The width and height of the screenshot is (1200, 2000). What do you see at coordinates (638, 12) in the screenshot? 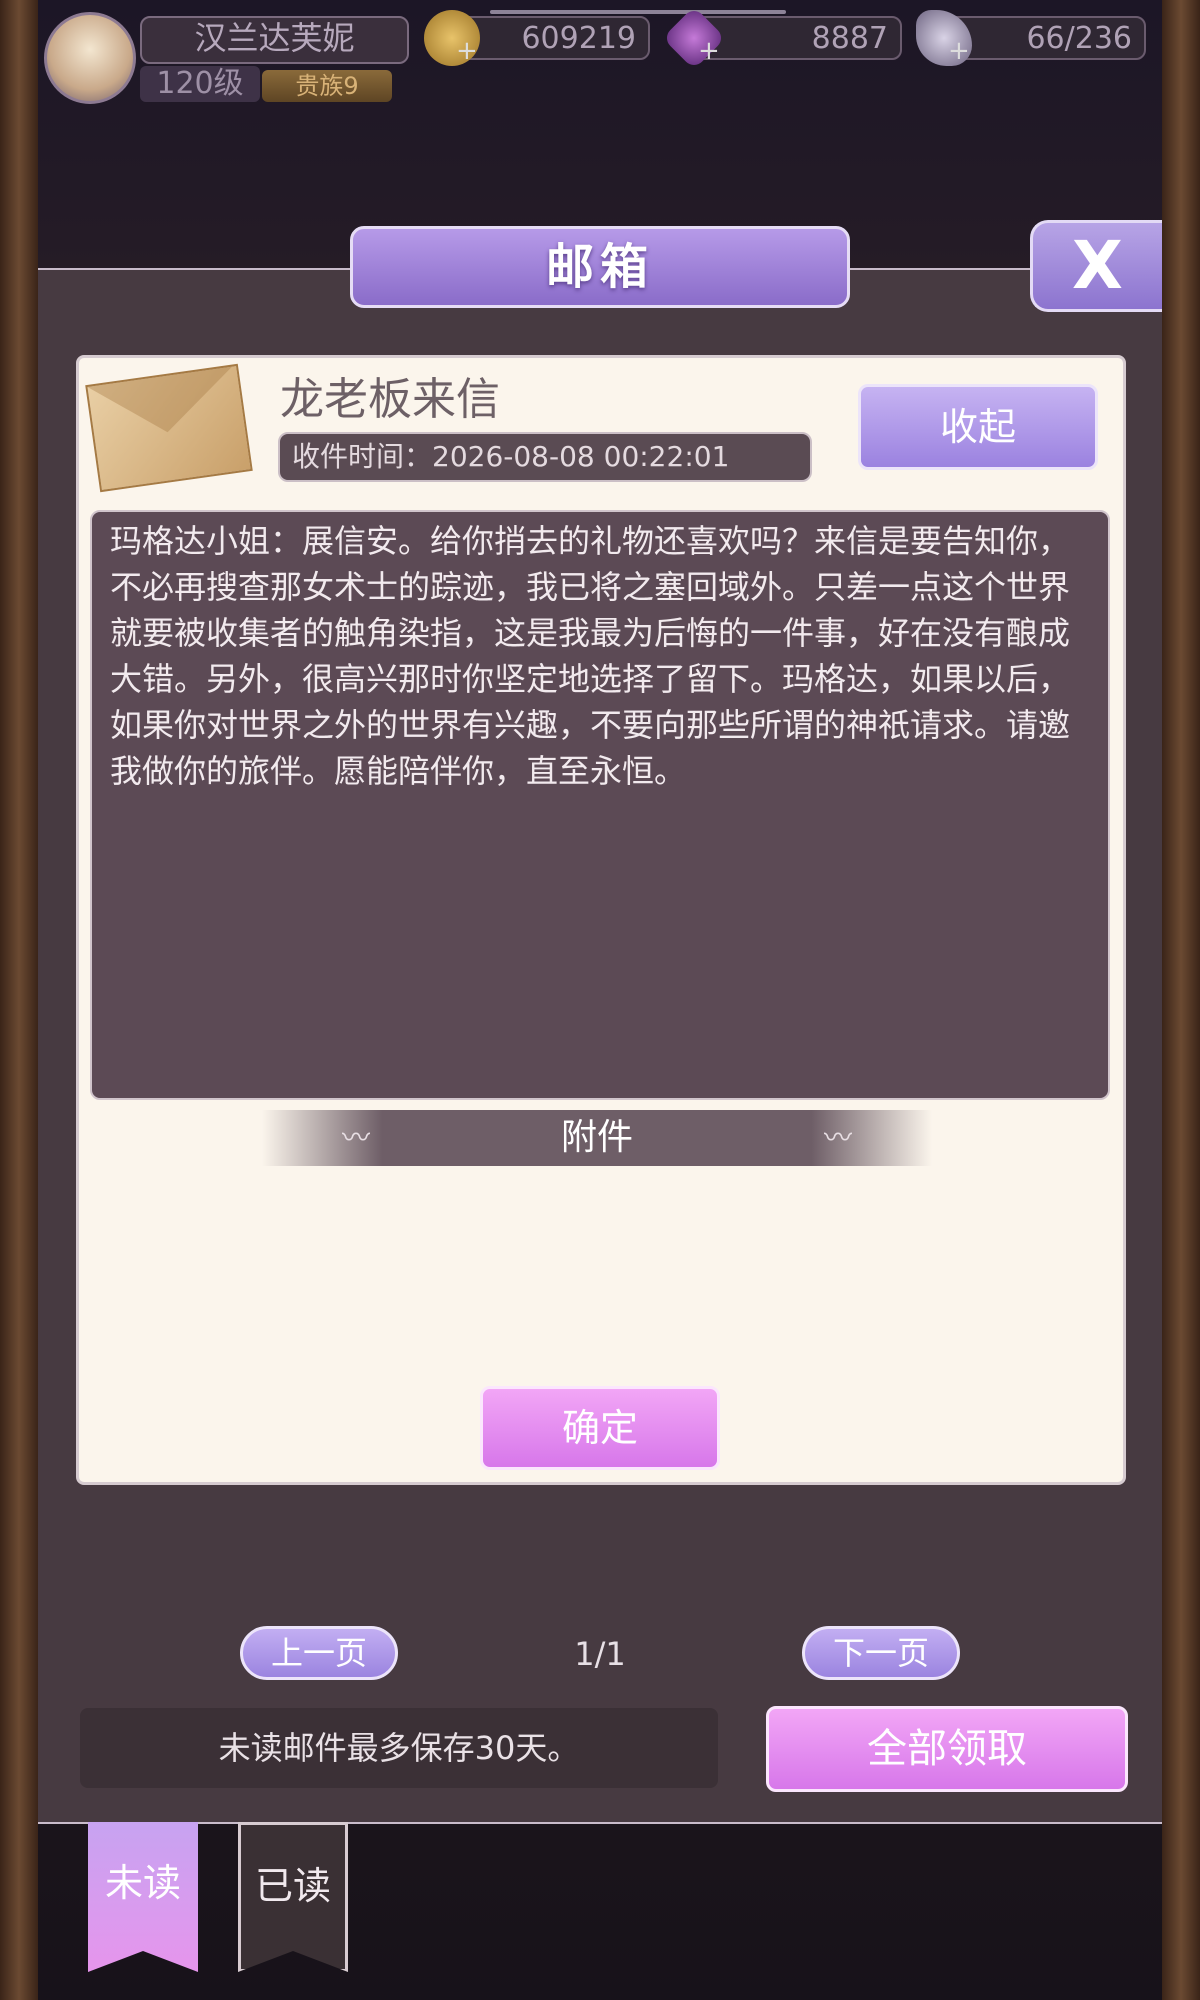
I see `top-progress-indicator` at bounding box center [638, 12].